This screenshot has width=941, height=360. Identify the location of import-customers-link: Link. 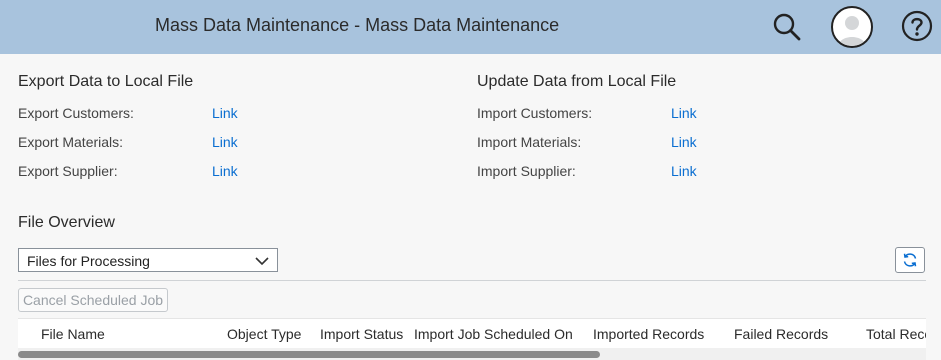
(684, 113).